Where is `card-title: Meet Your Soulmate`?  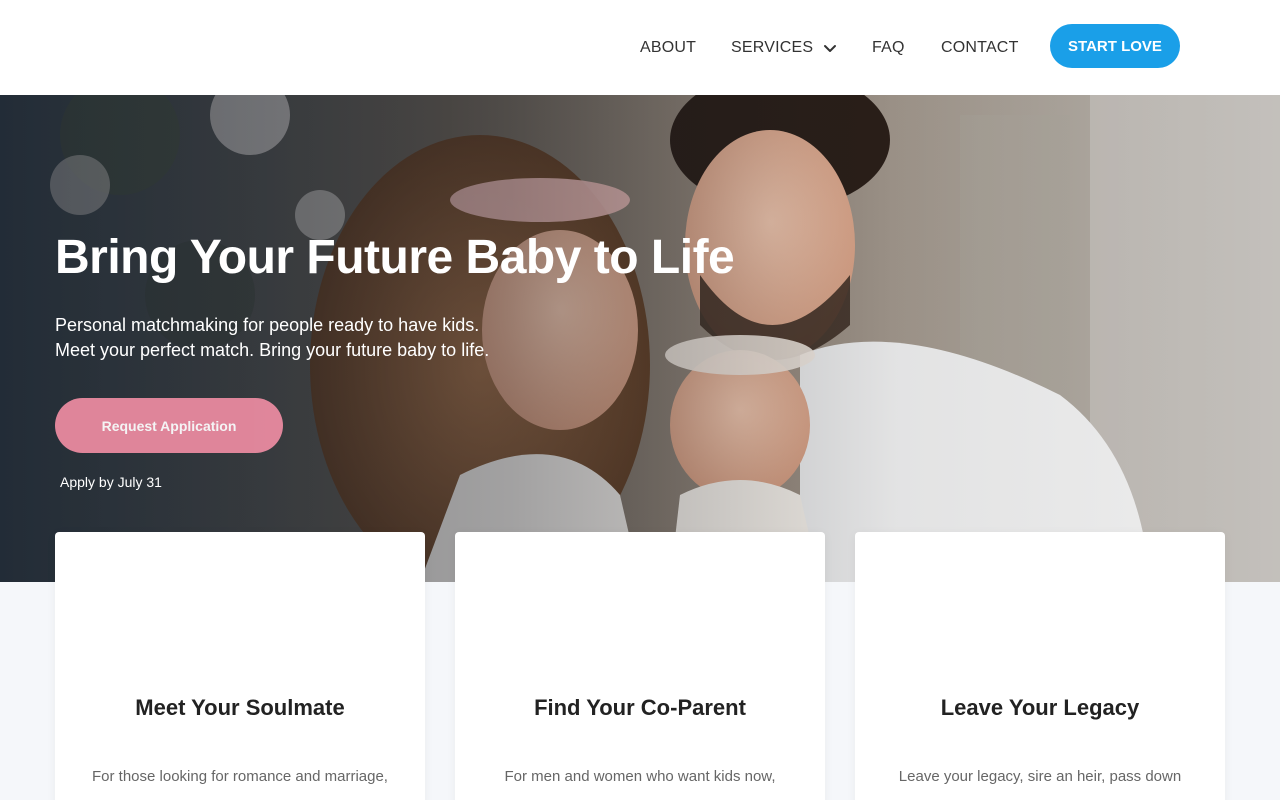 card-title: Meet Your Soulmate is located at coordinates (240, 707).